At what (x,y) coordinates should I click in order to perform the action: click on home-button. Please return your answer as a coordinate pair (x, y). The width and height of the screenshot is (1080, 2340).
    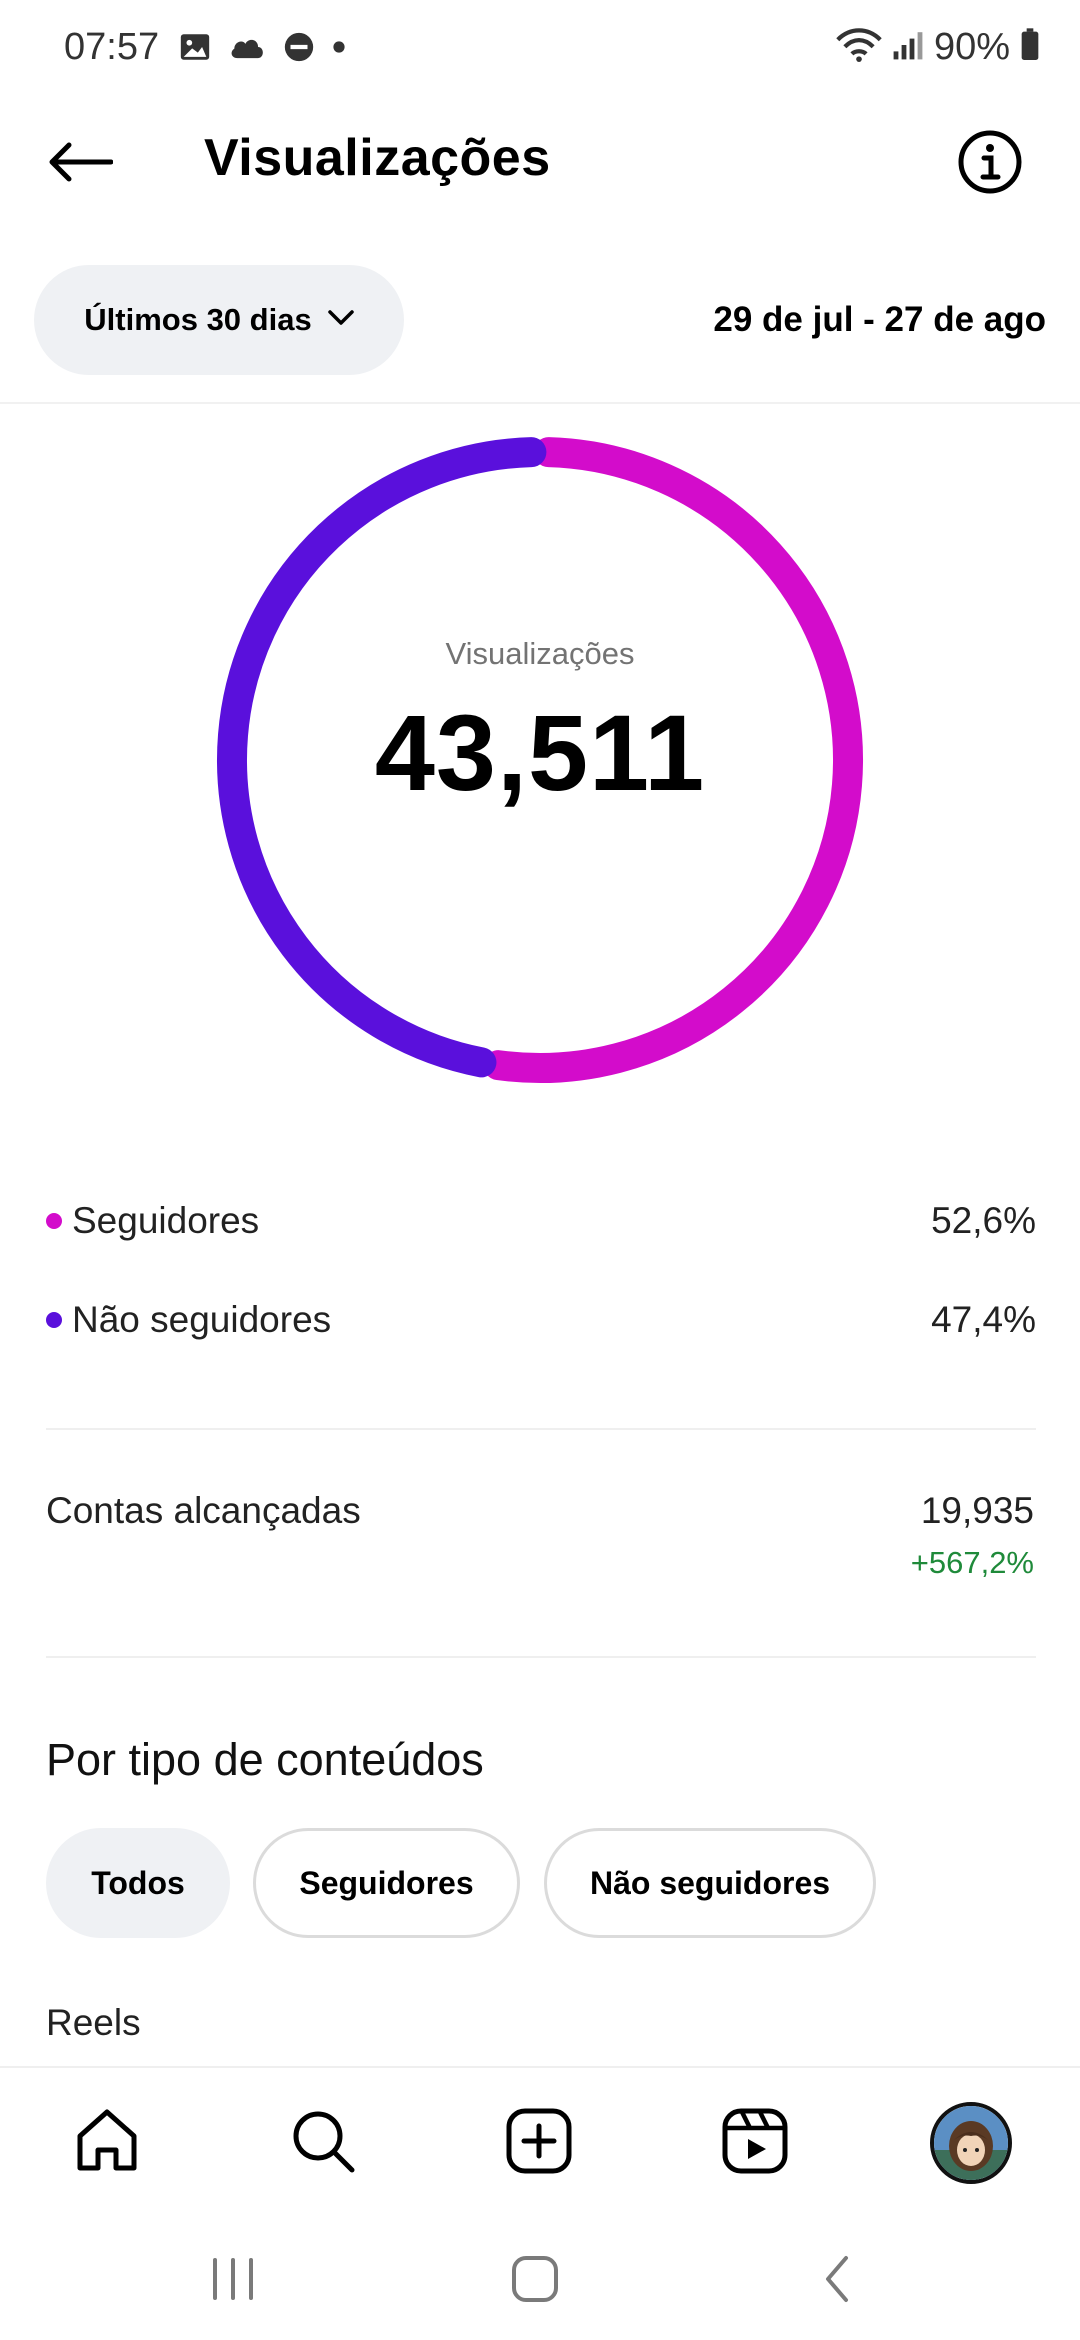
    Looking at the image, I should click on (535, 2281).